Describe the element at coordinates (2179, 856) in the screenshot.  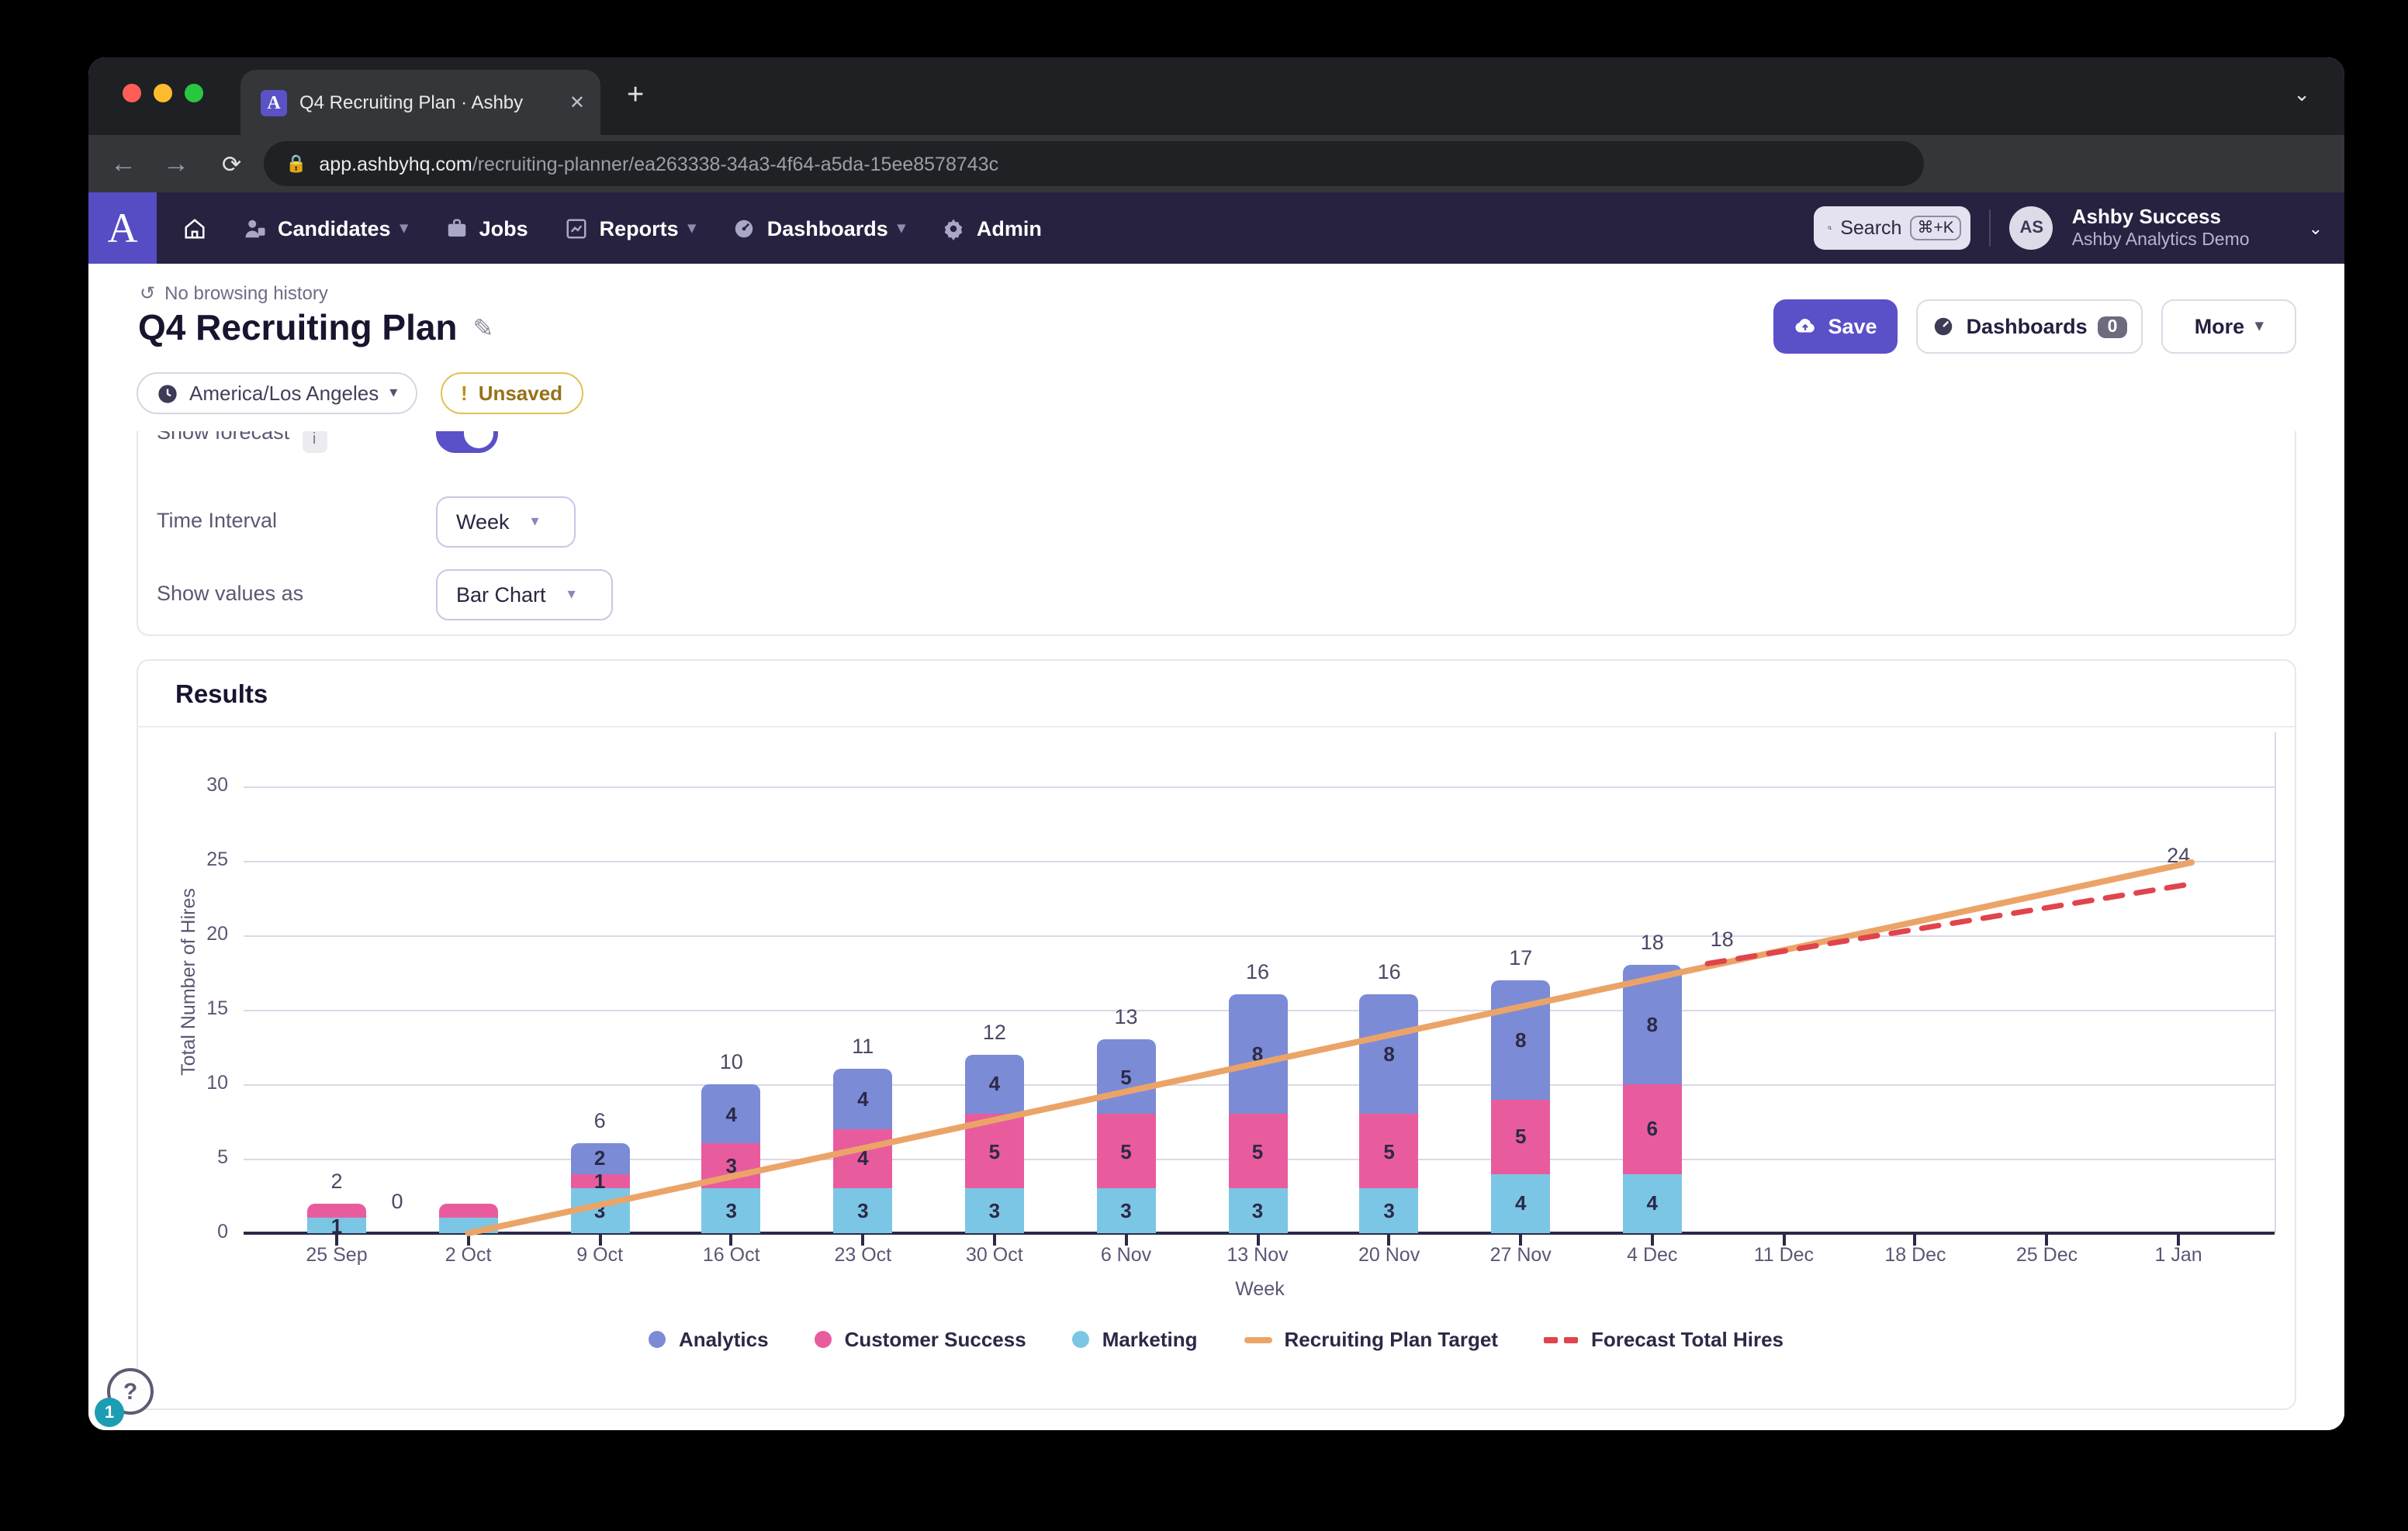
I see `line-point-label: 24` at that location.